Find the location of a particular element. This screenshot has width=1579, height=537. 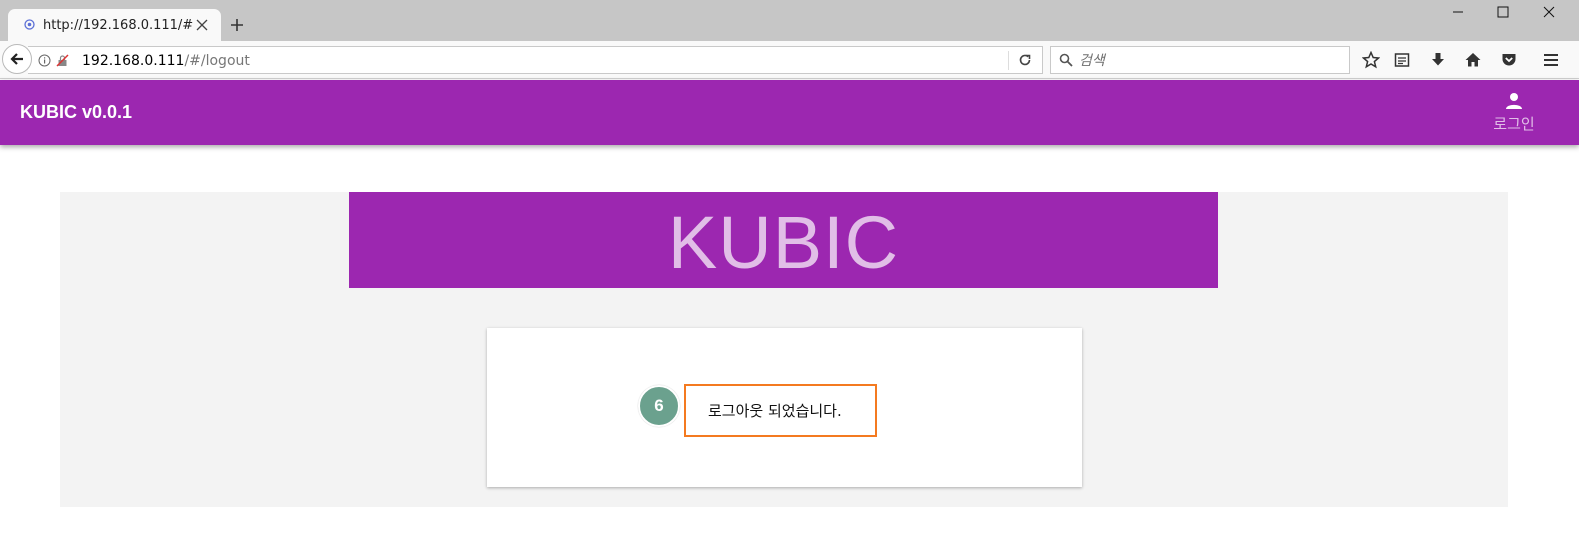

window-close-icon is located at coordinates (1549, 12).